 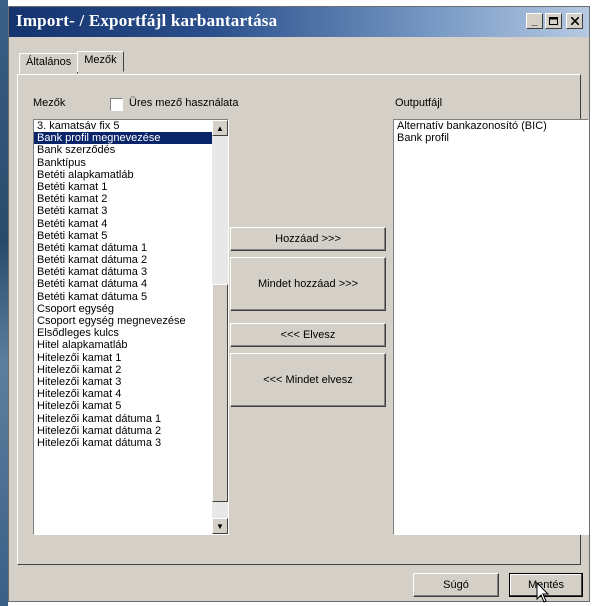 I want to click on tab-general: Általános, so click(x=49, y=63).